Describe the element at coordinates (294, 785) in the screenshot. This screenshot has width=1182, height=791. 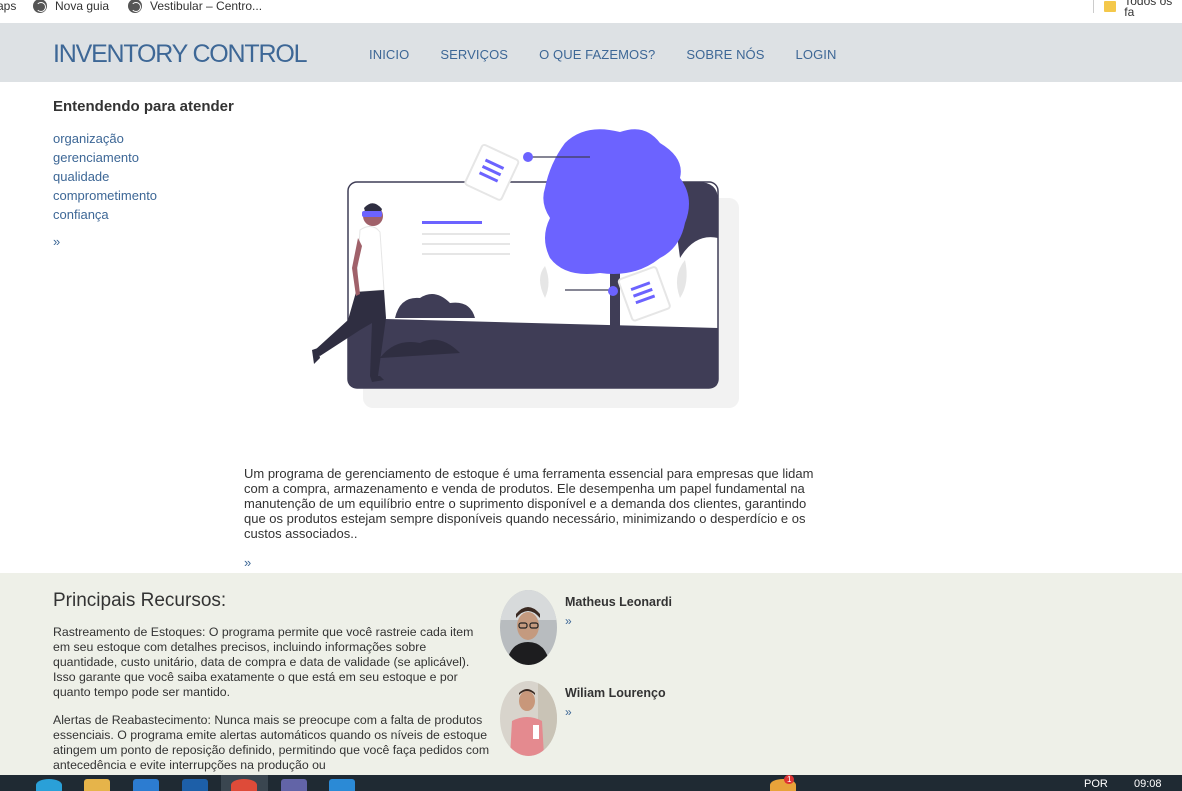
I see `teams-icon` at that location.